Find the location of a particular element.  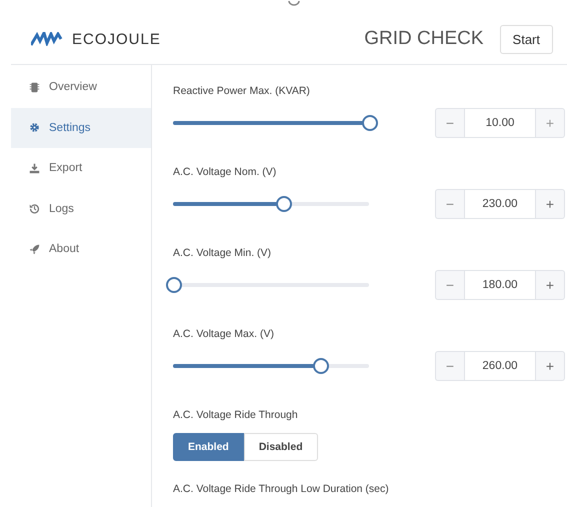

setting-label: A.C. Voltage Max. (V) is located at coordinates (224, 335).